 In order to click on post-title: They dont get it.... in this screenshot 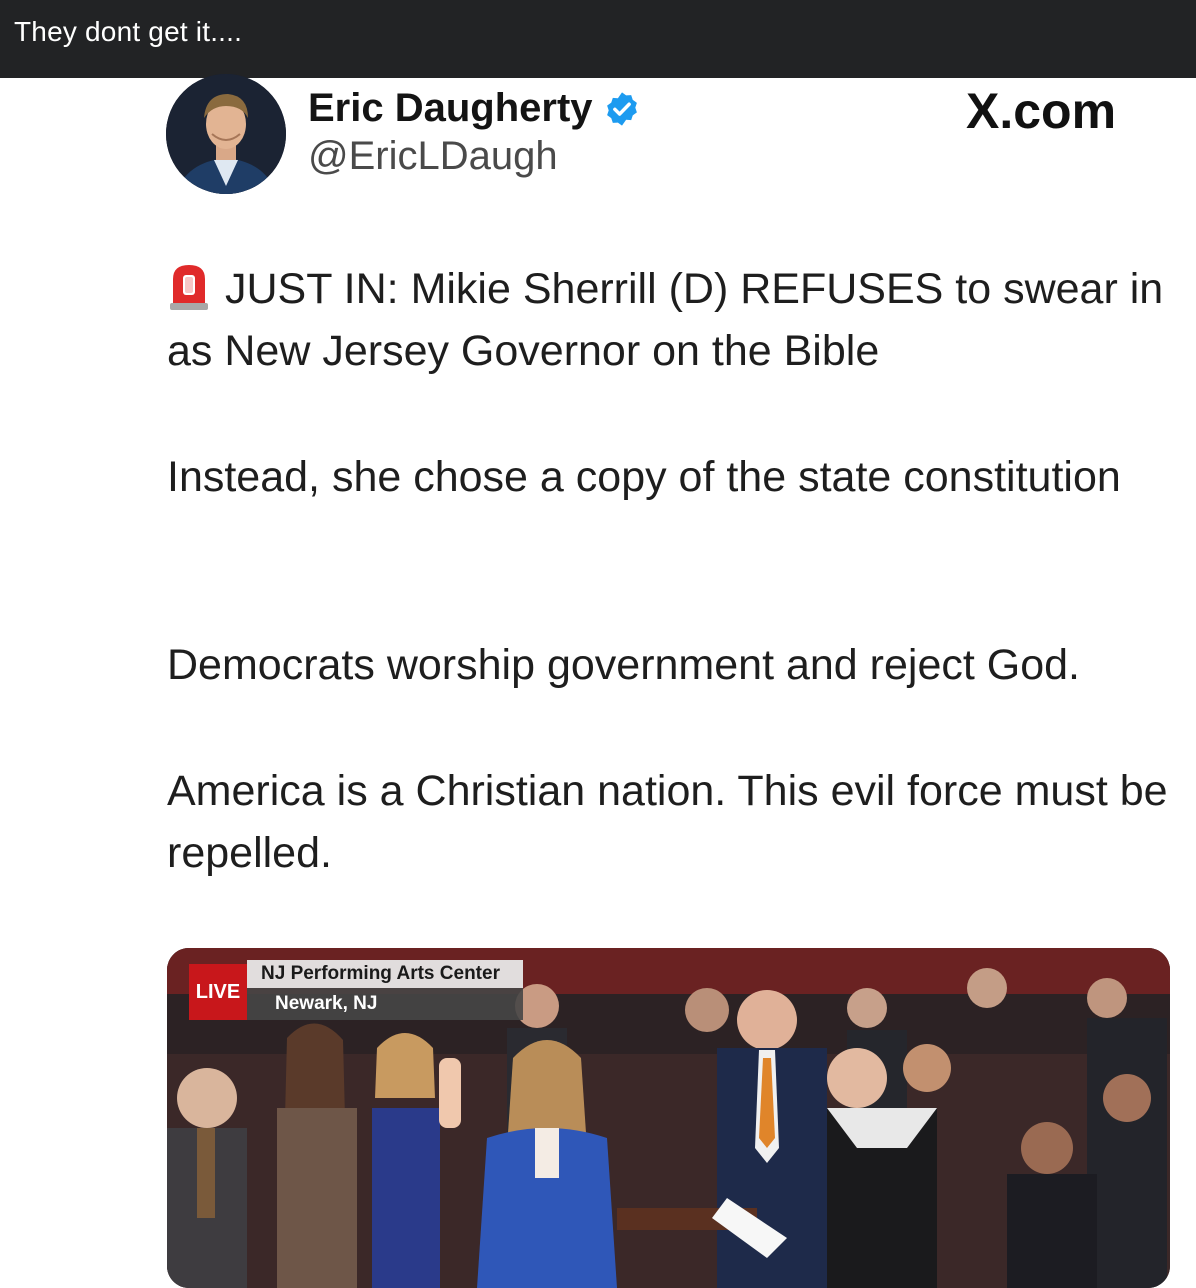, I will do `click(128, 31)`.